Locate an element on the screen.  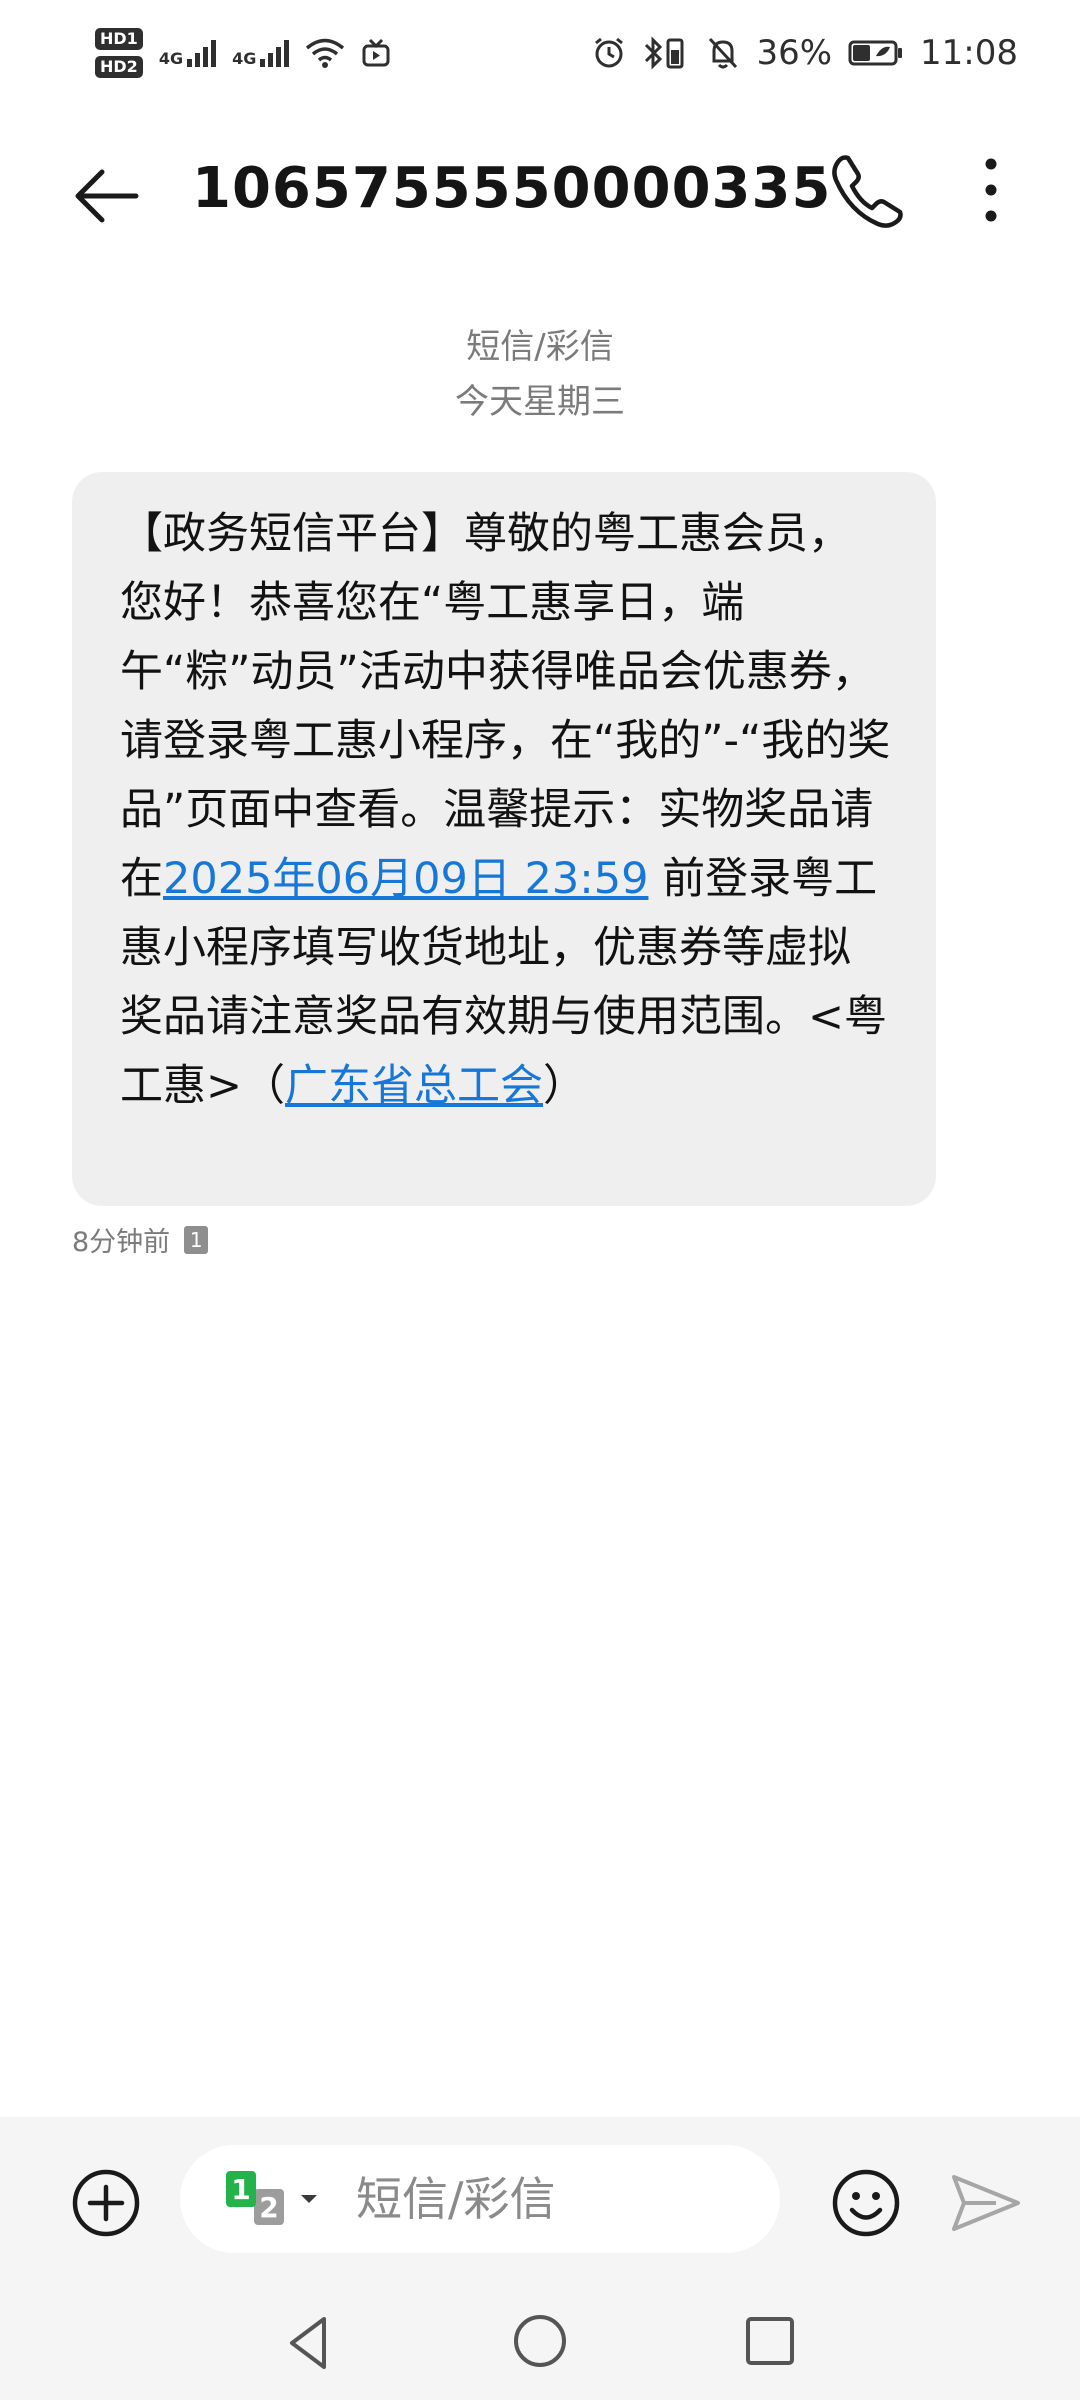
signal-sim2: 4G is located at coordinates (261, 53).